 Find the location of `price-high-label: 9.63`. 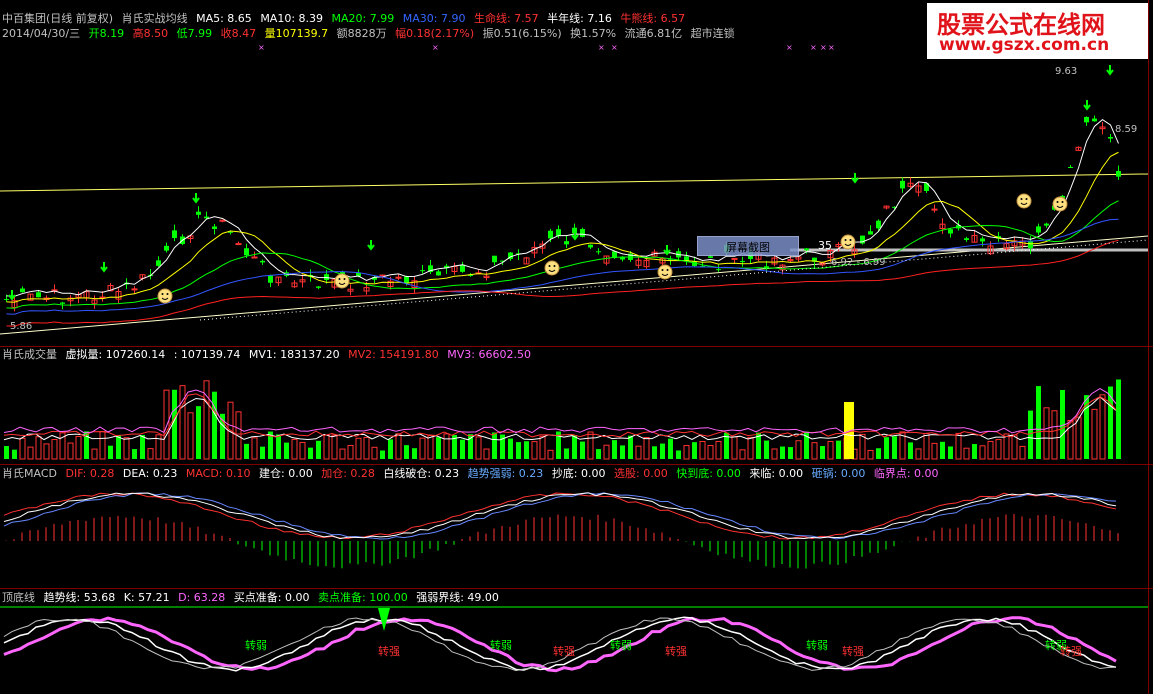

price-high-label: 9.63 is located at coordinates (1066, 71).